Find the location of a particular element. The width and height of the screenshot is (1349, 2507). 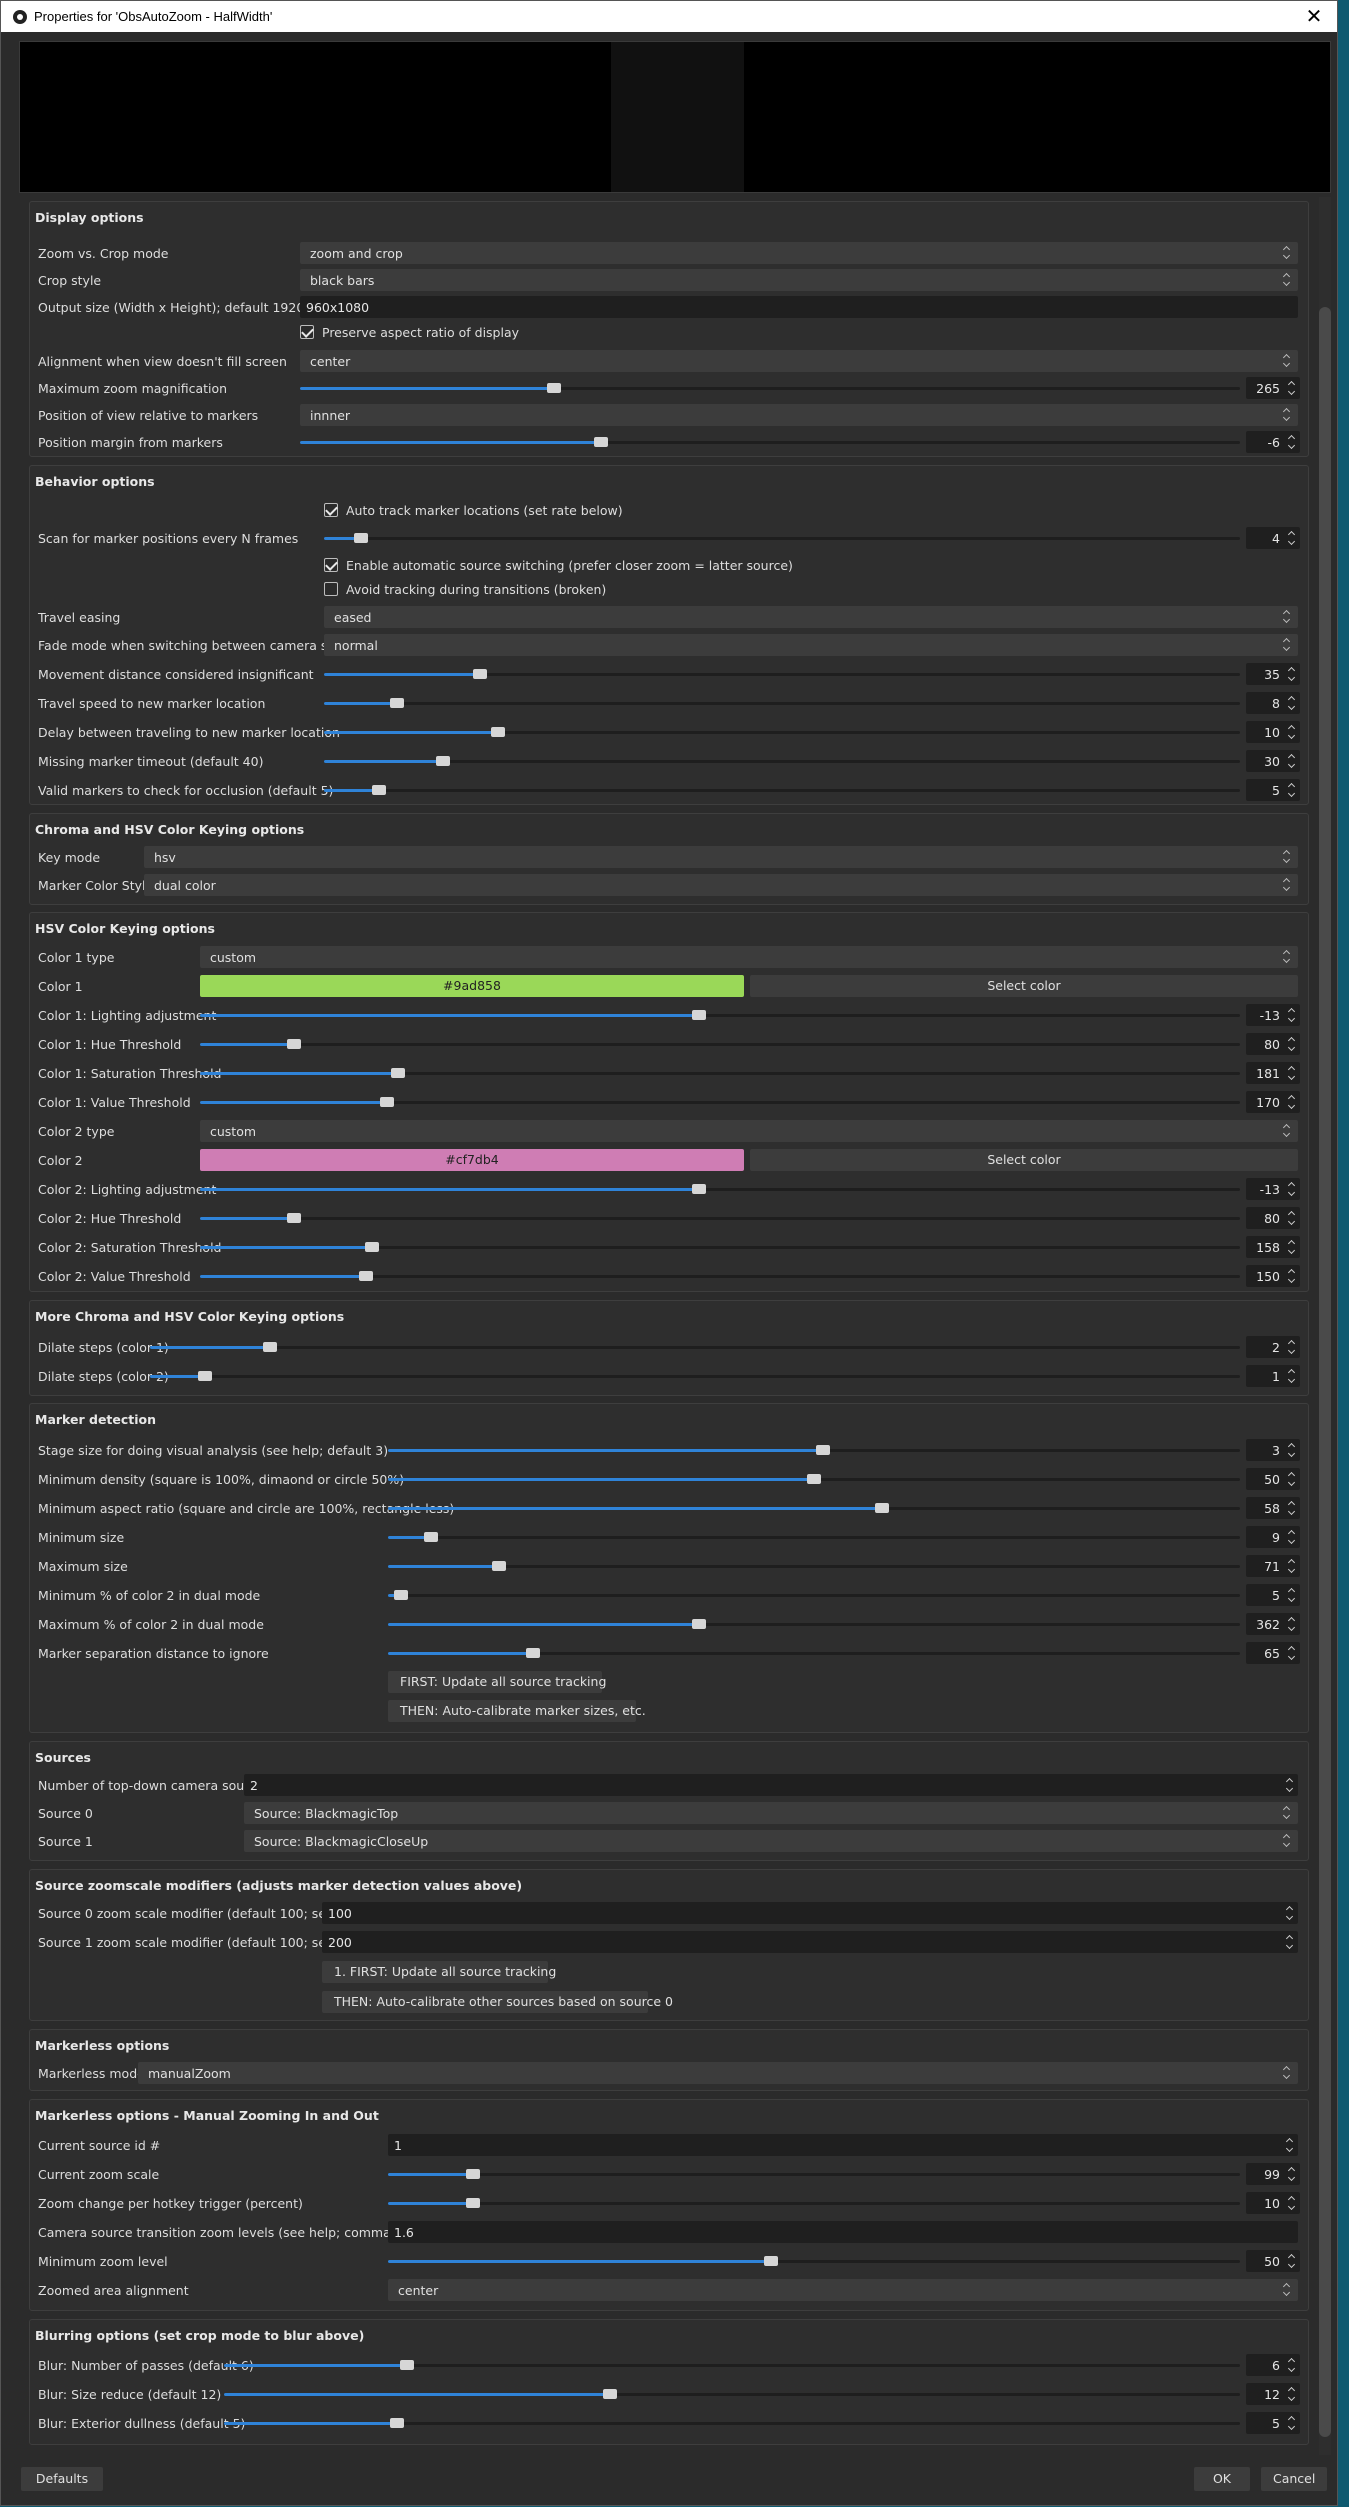

color1-value-spinbox: 170 is located at coordinates (1273, 1102).